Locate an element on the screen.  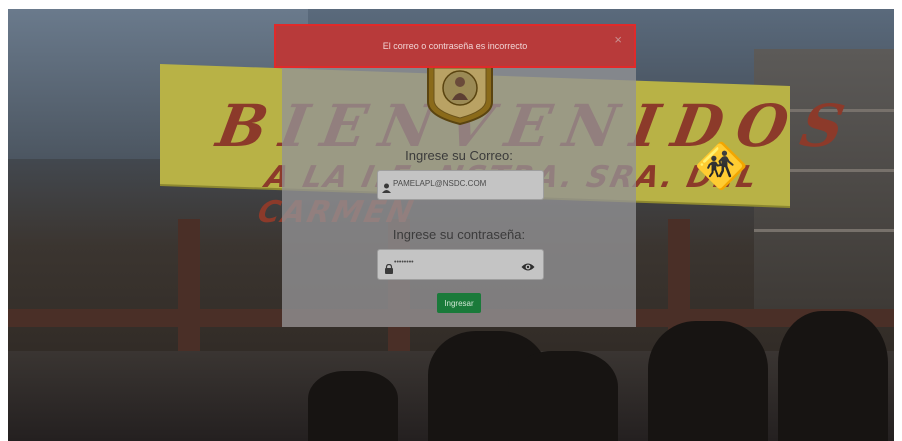
email-field: PAMELAPL@NSDC.COM is located at coordinates (460, 185).